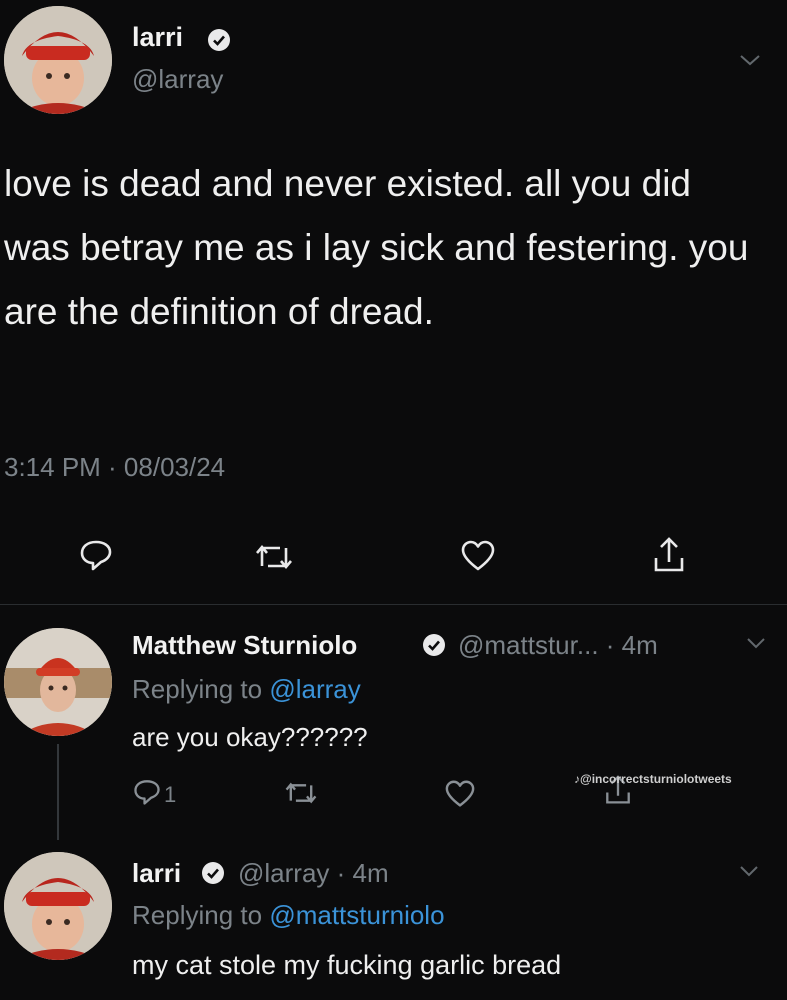 The height and width of the screenshot is (1000, 787). What do you see at coordinates (115, 467) in the screenshot?
I see `tweet-timestamp: 3:14 PM · 08/03/24` at bounding box center [115, 467].